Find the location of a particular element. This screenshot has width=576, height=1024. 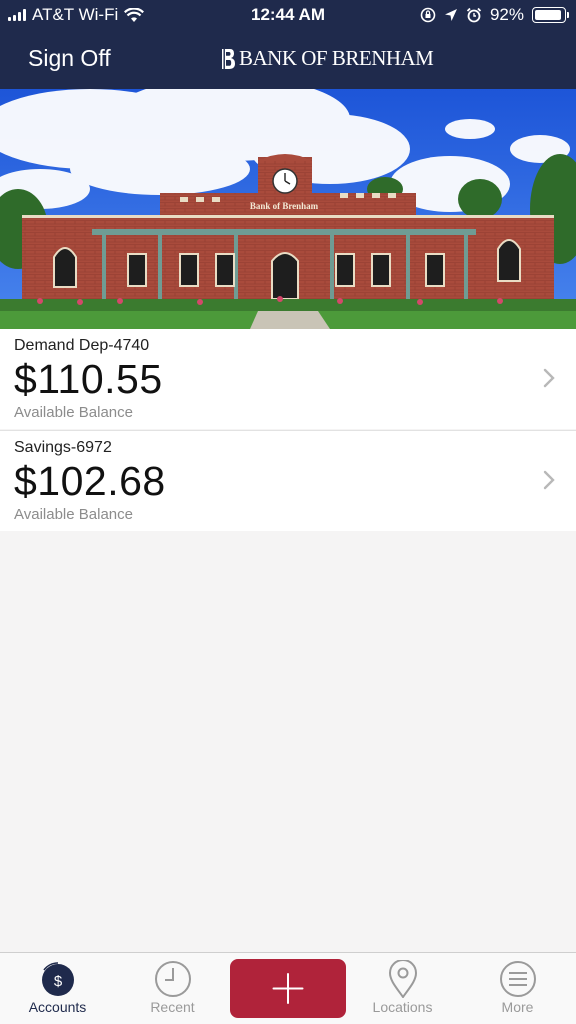

add-action-button is located at coordinates (288, 988).